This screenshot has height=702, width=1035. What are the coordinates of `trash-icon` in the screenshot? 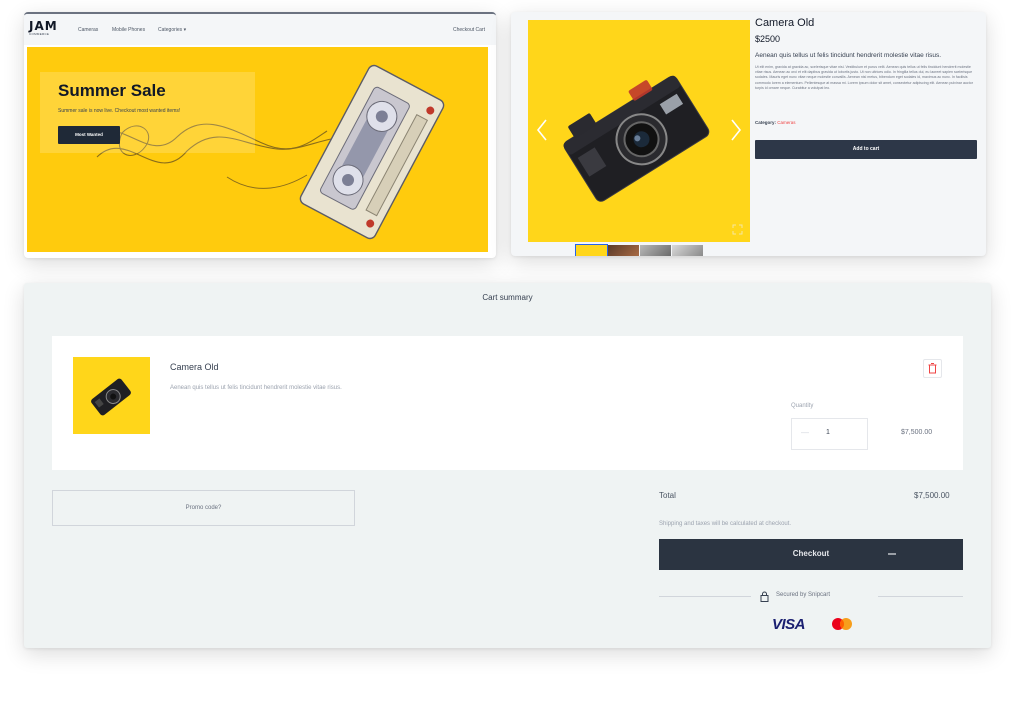 It's located at (932, 368).